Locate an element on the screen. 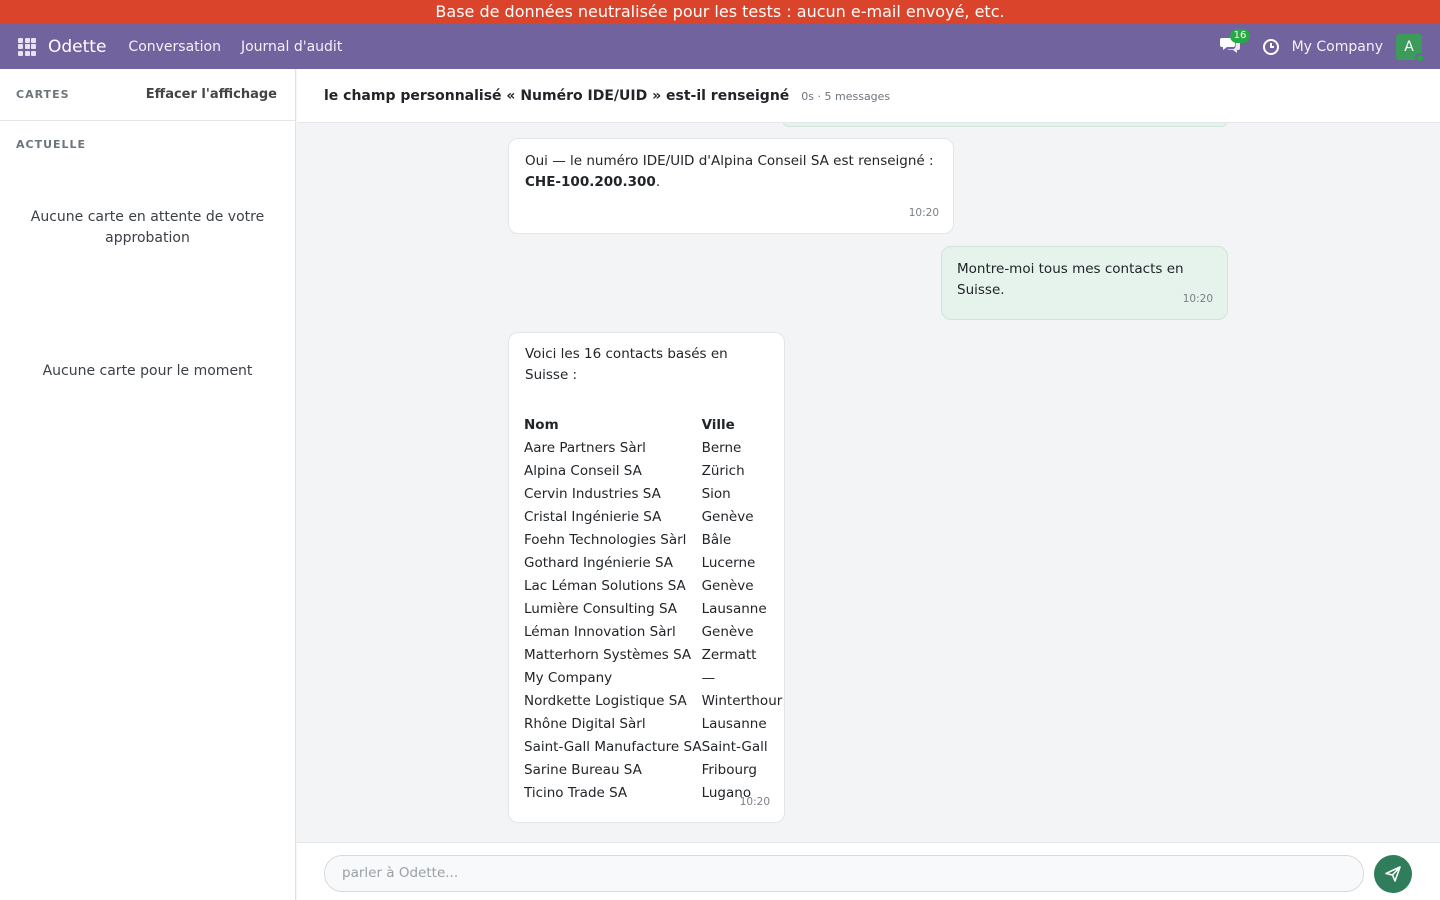 This screenshot has height=900, width=1440. table-header-row: Nom Ville is located at coordinates (653, 425).